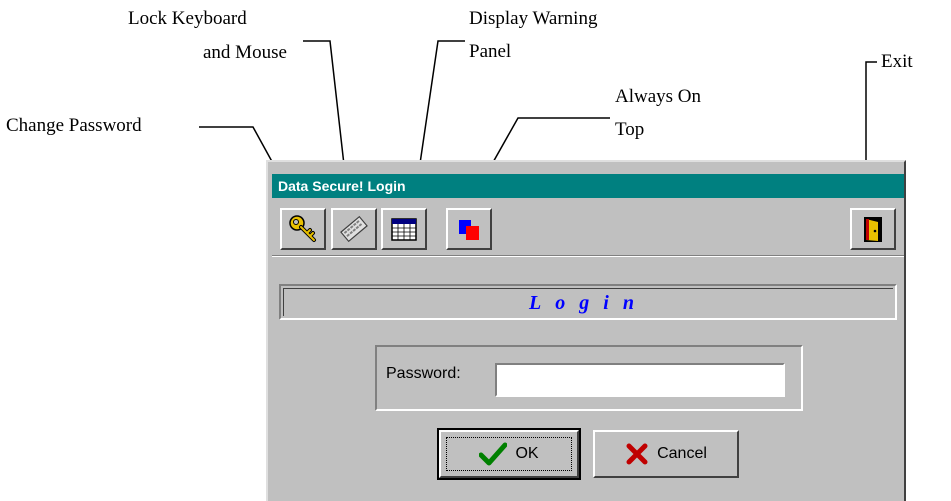  Describe the element at coordinates (490, 51) in the screenshot. I see `callout-warning-line2: Panel` at that location.